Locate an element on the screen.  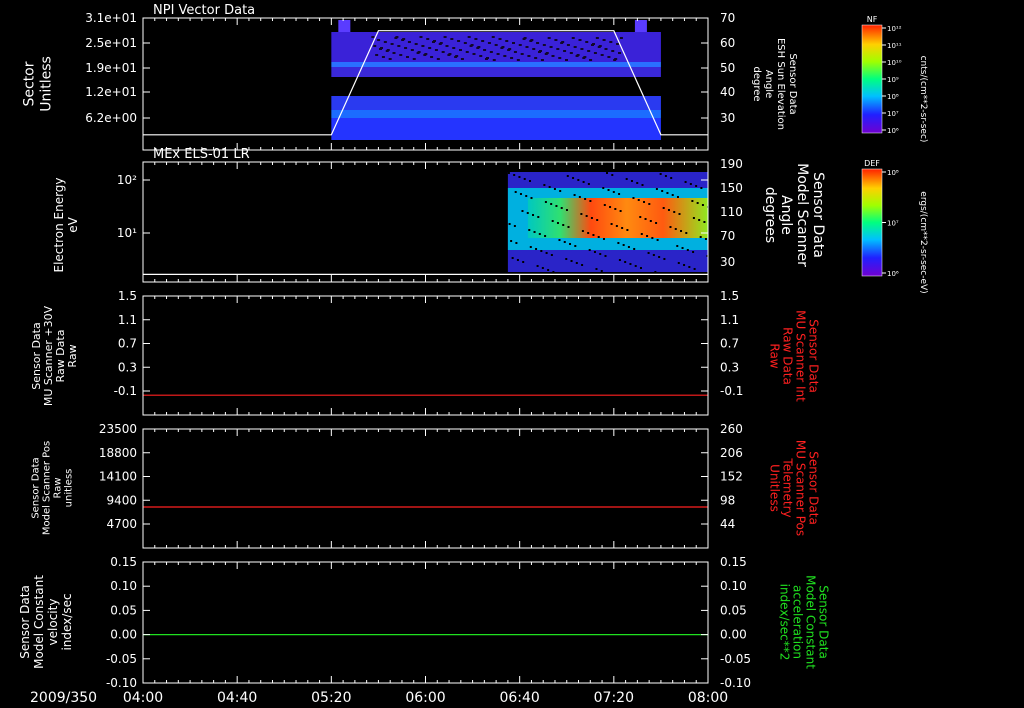
left-tick-label: 4700 is located at coordinates (121, 524).